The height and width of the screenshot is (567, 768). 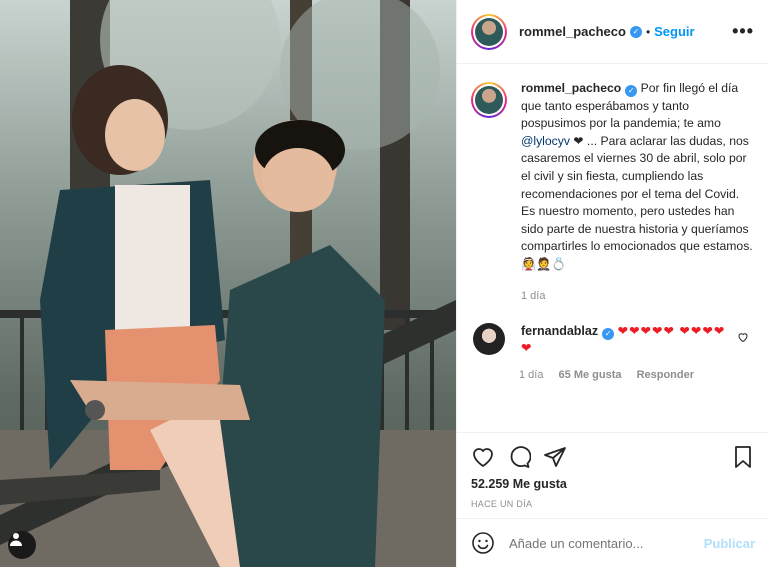 What do you see at coordinates (628, 340) in the screenshot?
I see `comment-text: fernandablaz ✓ ❤❤❤❤❤ ❤❤❤❤❤` at bounding box center [628, 340].